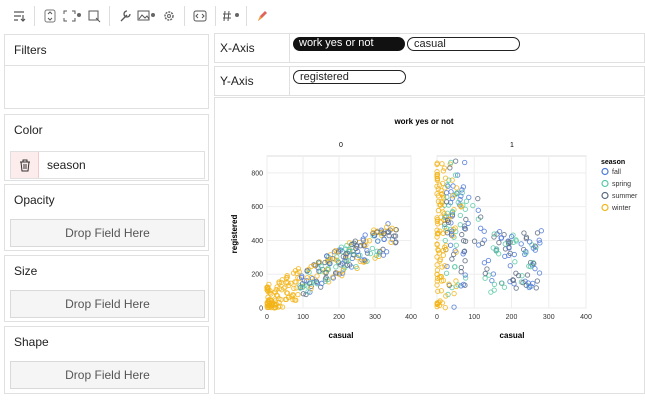  I want to click on toolbar, so click(322, 16).